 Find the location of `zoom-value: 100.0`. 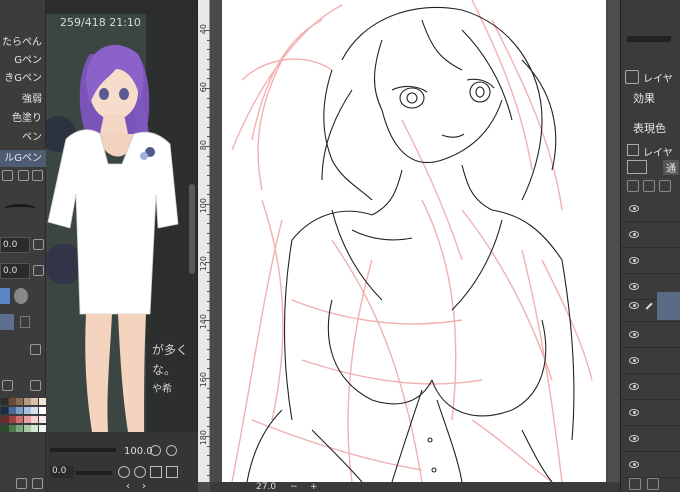

zoom-value: 100.0 is located at coordinates (138, 451).